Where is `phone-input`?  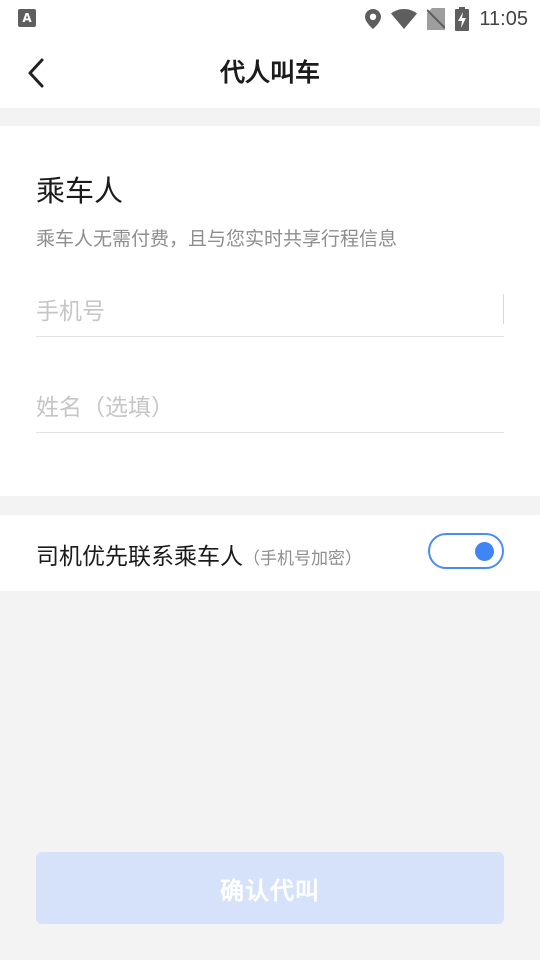
phone-input is located at coordinates (270, 312).